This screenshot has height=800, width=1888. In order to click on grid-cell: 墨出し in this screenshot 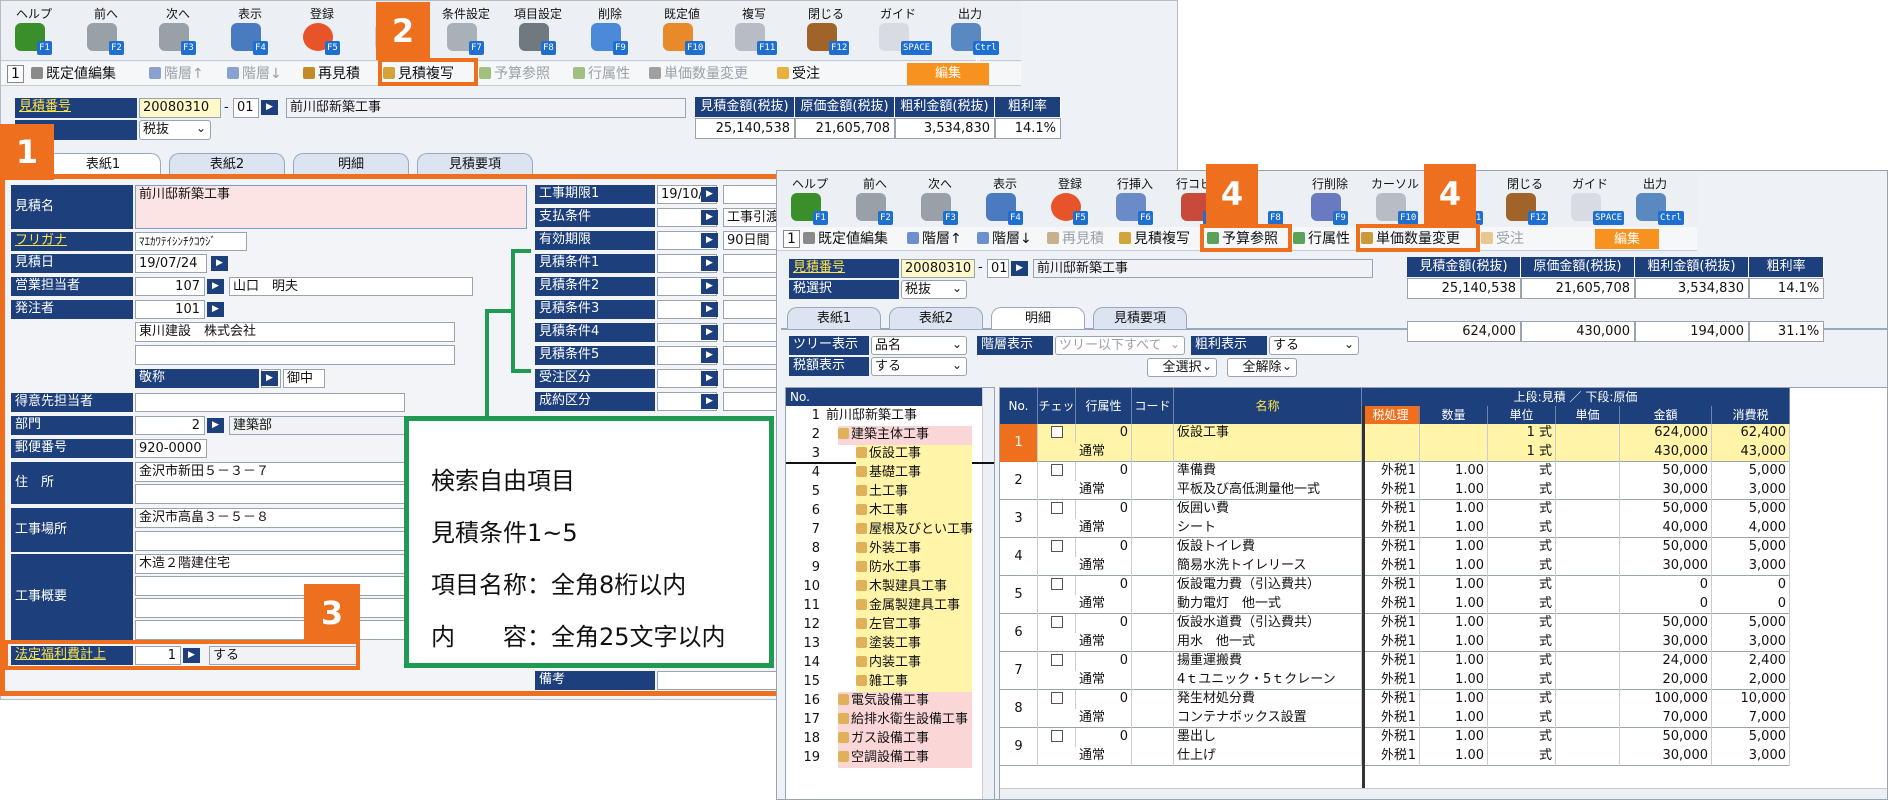, I will do `click(1268, 737)`.